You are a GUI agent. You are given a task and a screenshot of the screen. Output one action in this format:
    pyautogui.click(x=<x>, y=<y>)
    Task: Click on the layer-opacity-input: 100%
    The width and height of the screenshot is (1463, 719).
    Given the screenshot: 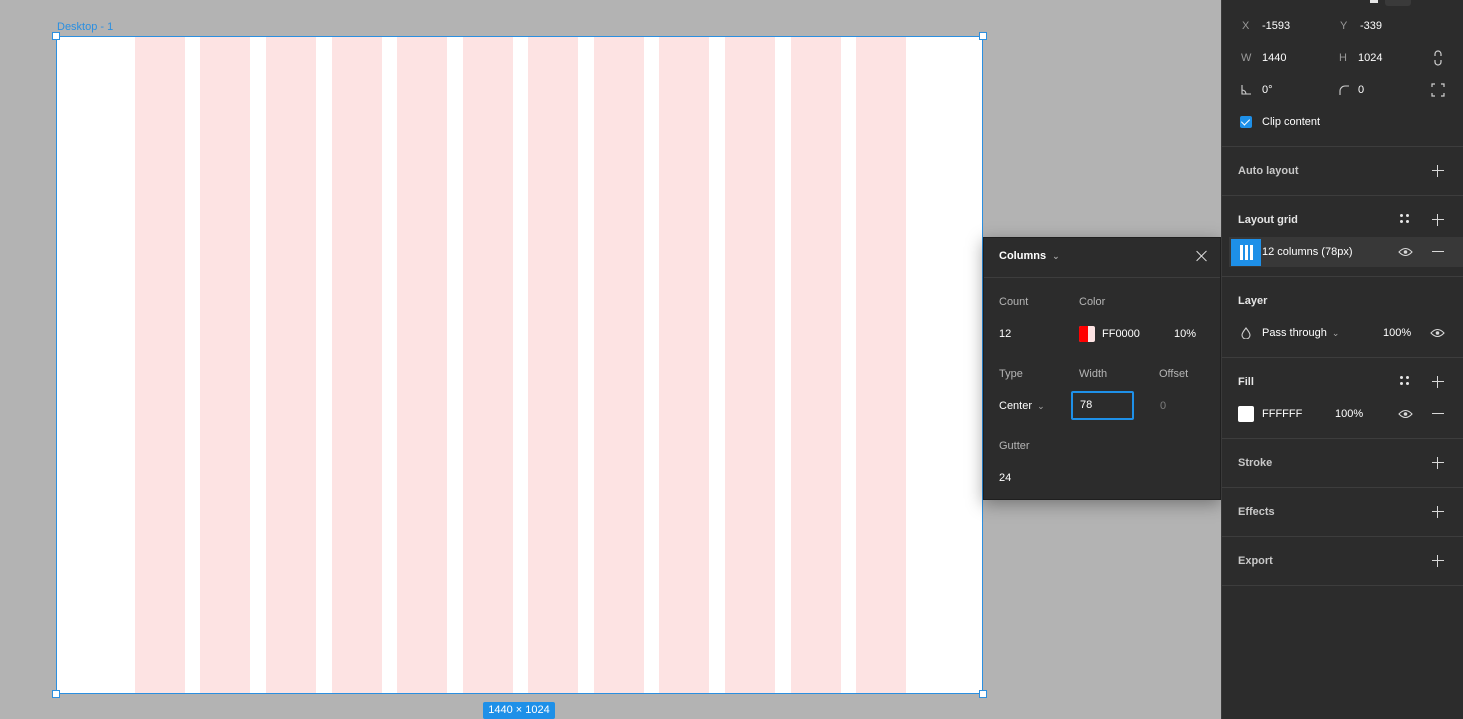 What is the action you would take?
    pyautogui.click(x=1397, y=333)
    